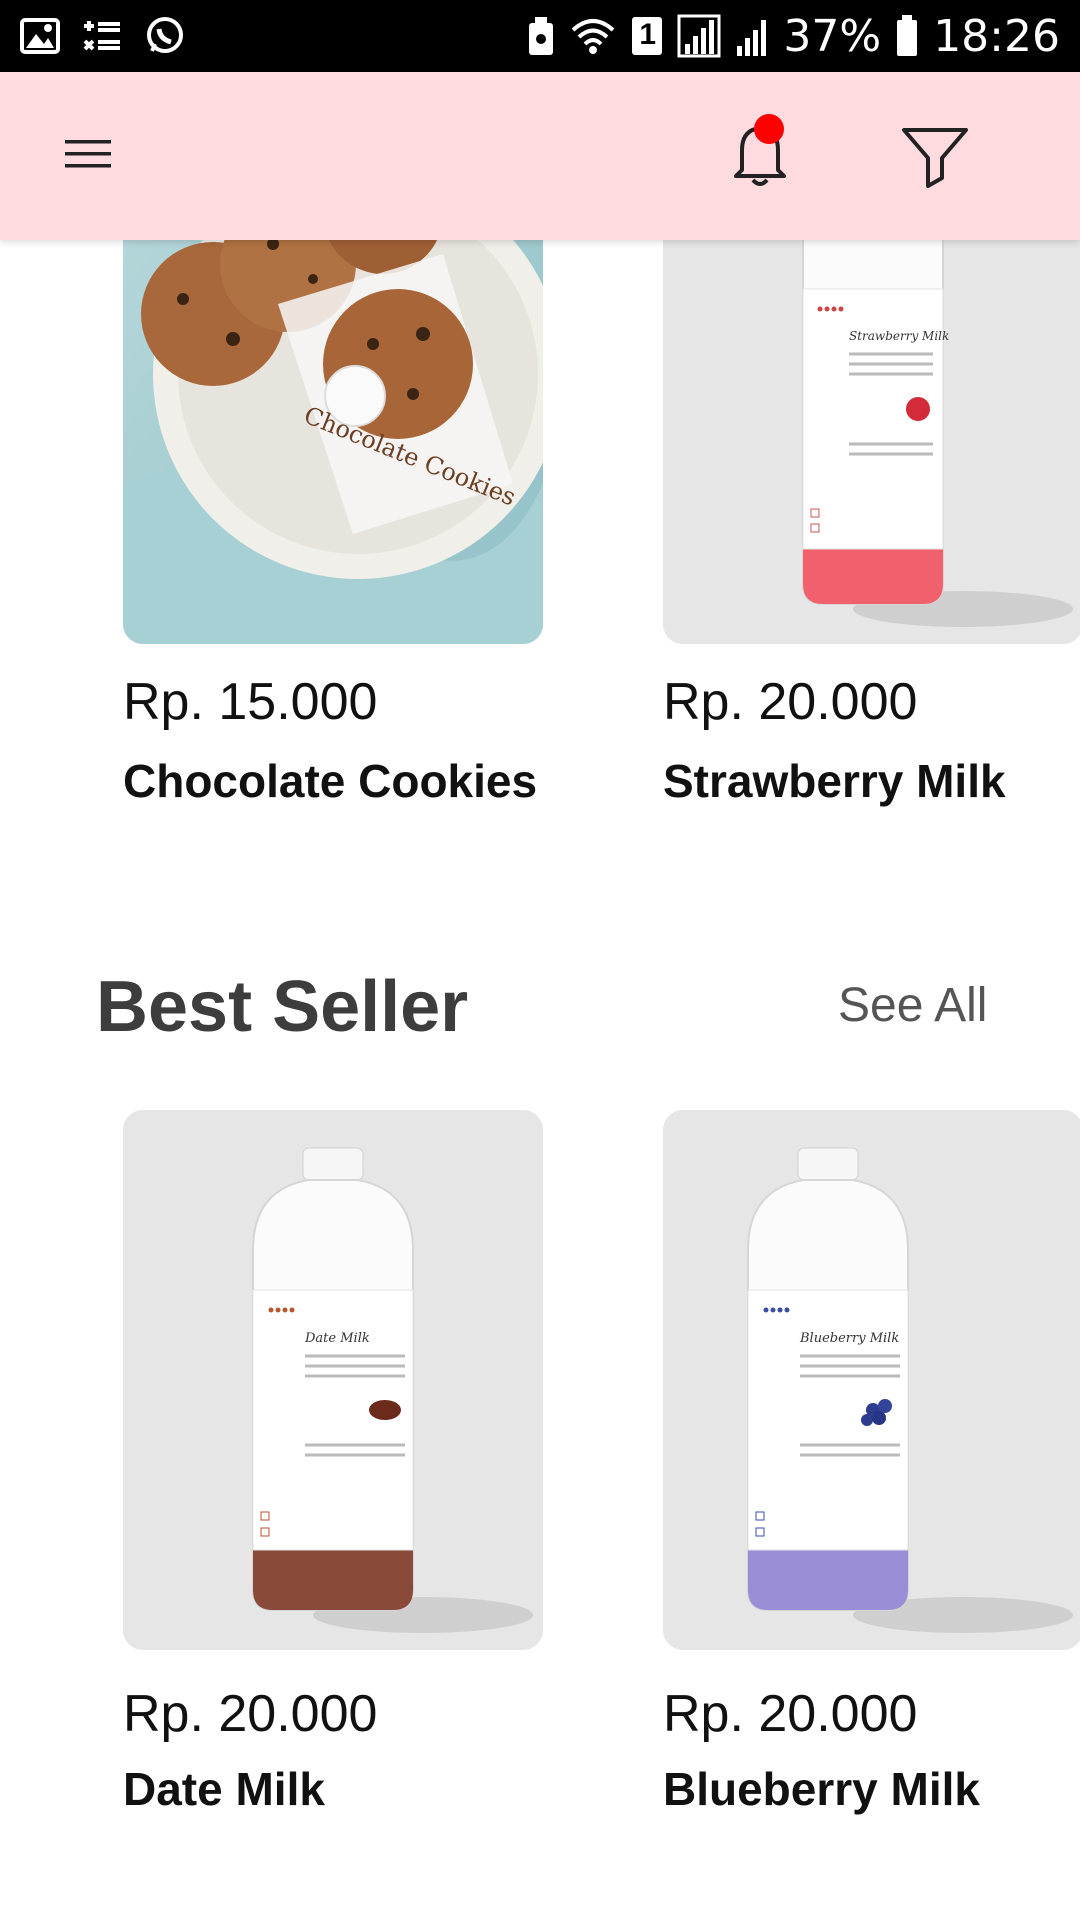  I want to click on hamburger-menu-icon, so click(88, 156).